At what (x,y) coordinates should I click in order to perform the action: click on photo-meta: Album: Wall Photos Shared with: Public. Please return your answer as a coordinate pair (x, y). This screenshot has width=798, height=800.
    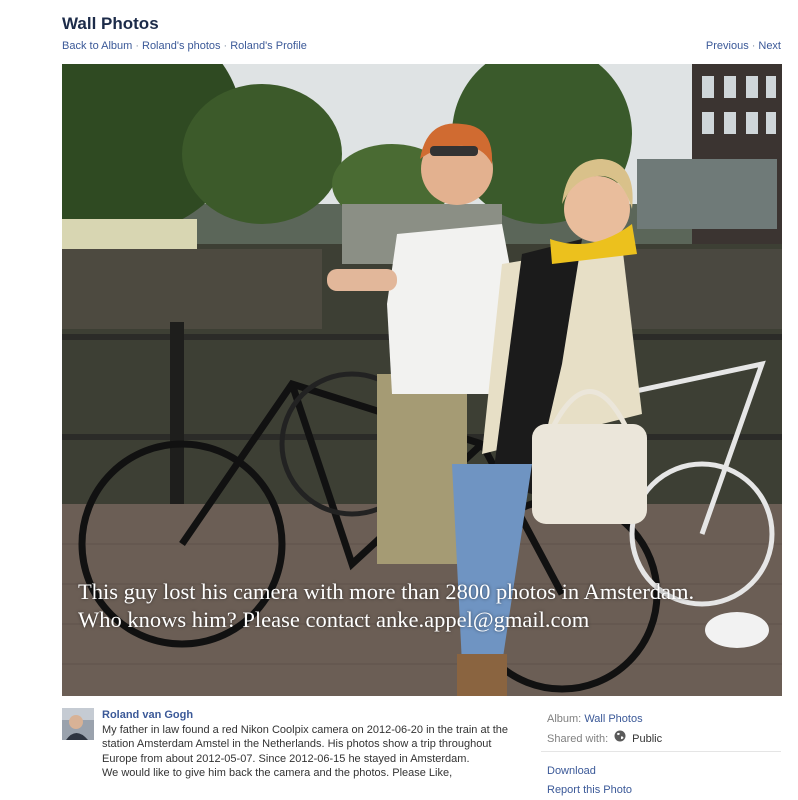
    Looking at the image, I should click on (604, 729).